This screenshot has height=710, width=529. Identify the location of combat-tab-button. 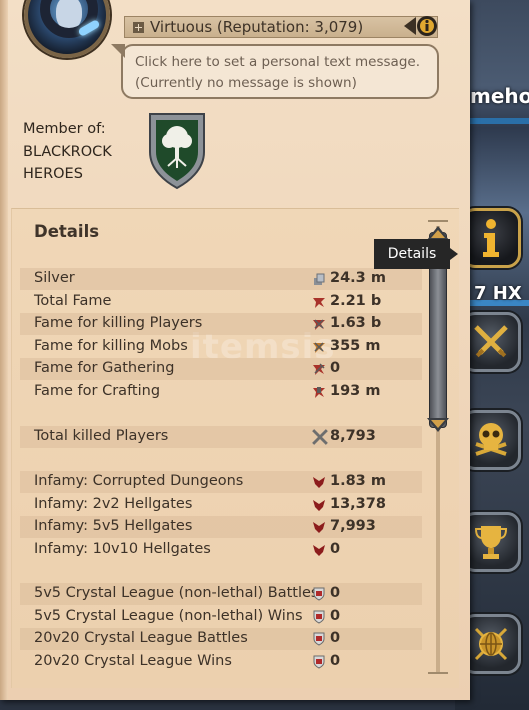
(491, 342).